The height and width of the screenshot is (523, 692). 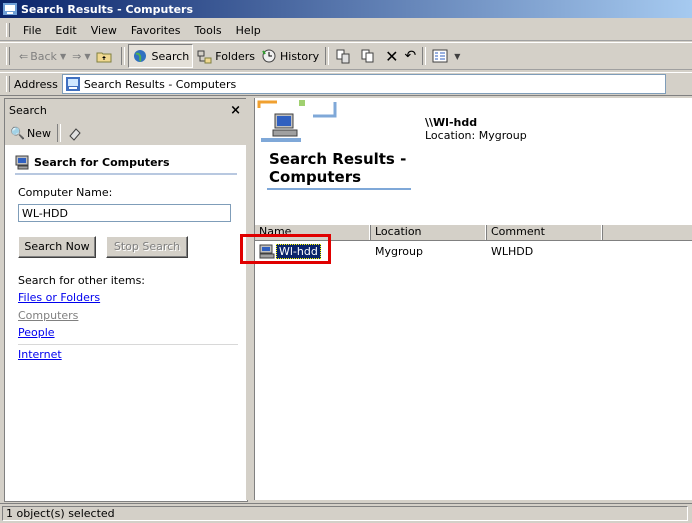 I want to click on menu-view: View, so click(x=104, y=30).